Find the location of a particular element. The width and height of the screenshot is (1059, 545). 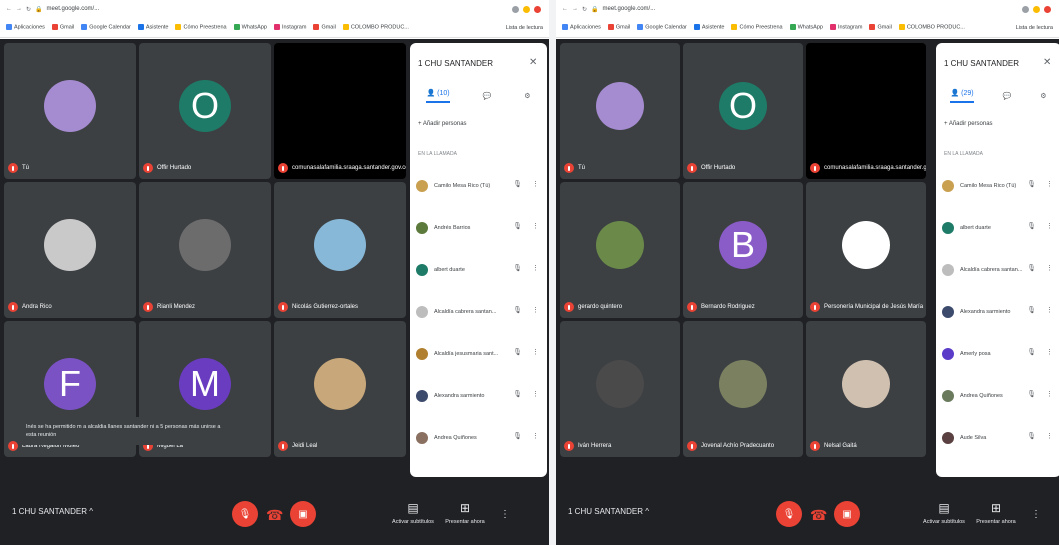

participant-tile: Rianli Mendez is located at coordinates (205, 250).